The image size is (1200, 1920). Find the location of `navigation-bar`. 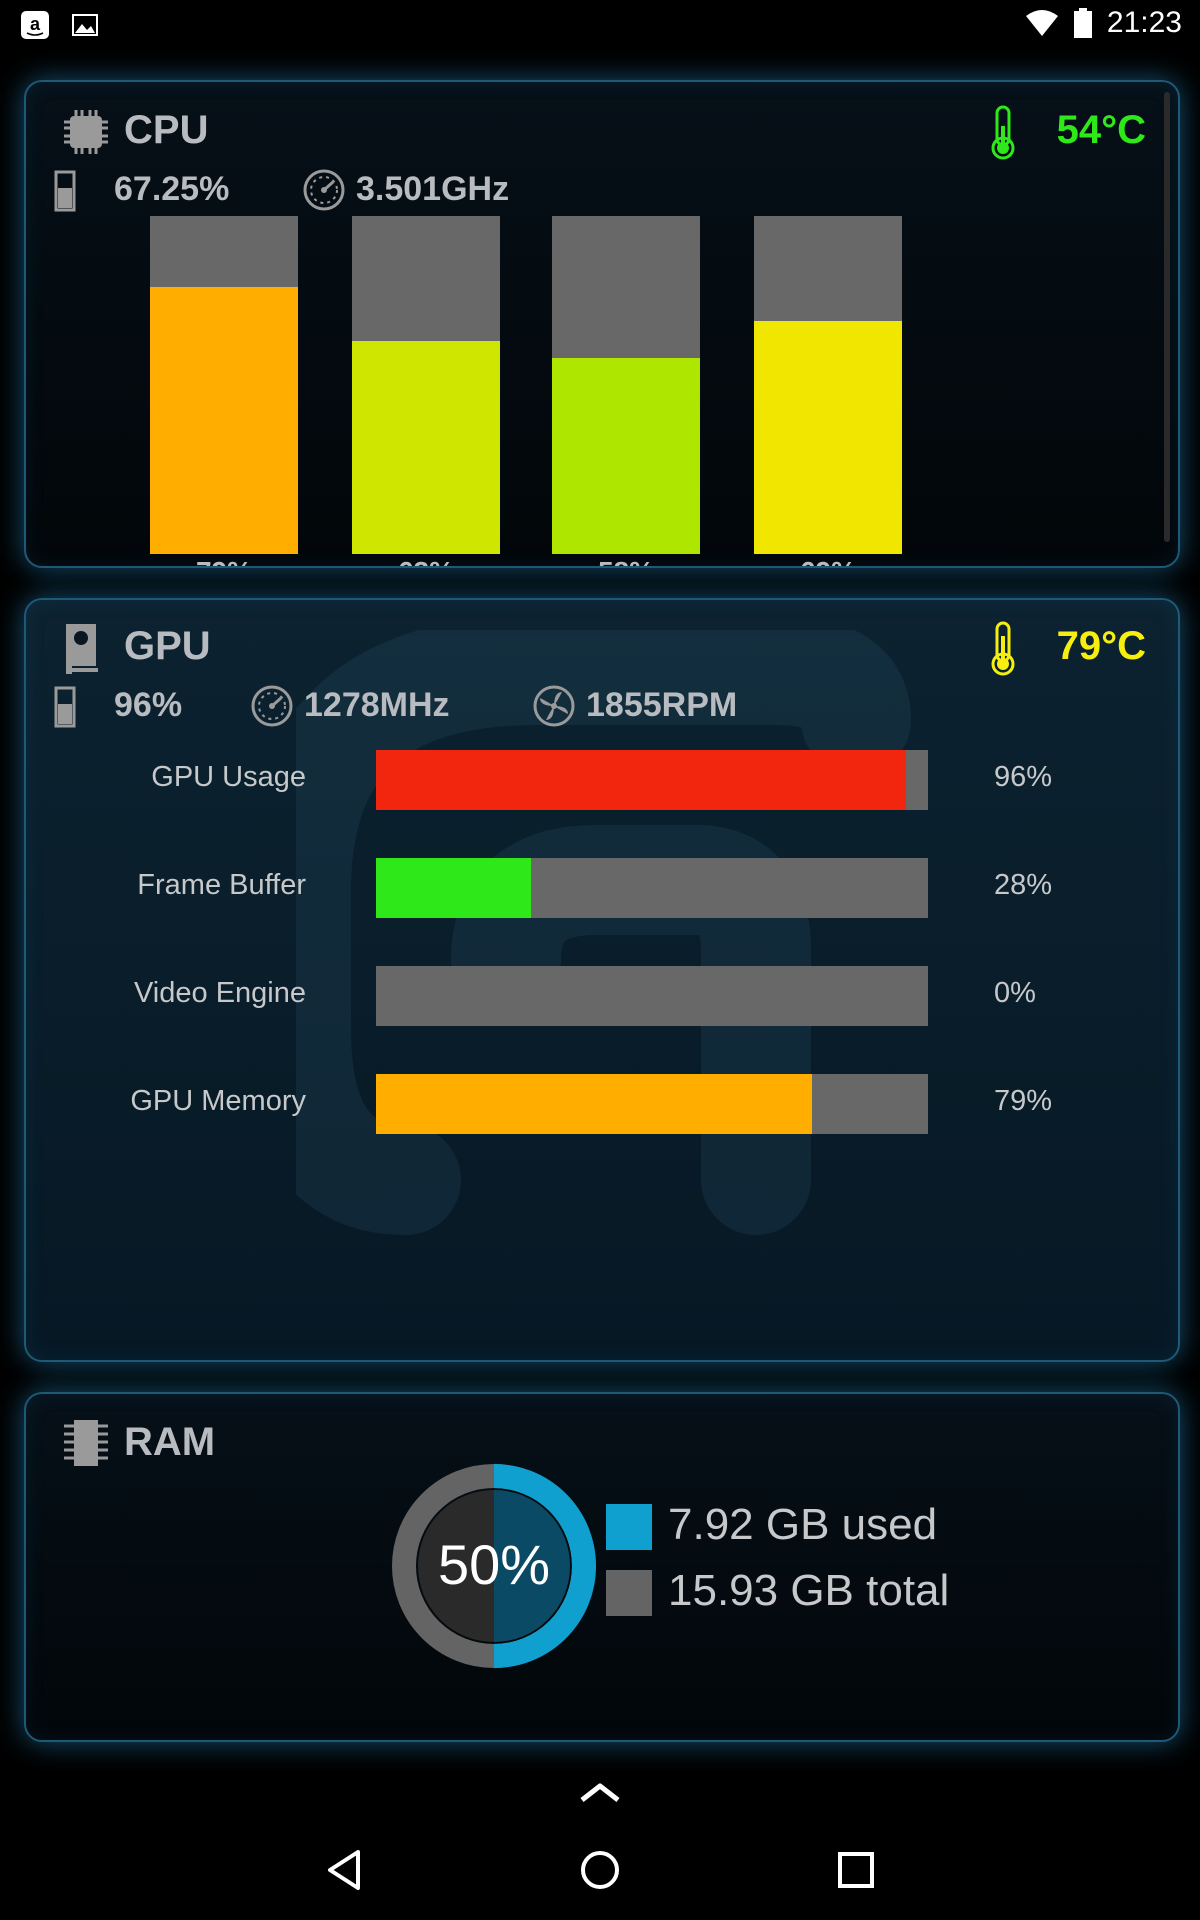

navigation-bar is located at coordinates (600, 1840).